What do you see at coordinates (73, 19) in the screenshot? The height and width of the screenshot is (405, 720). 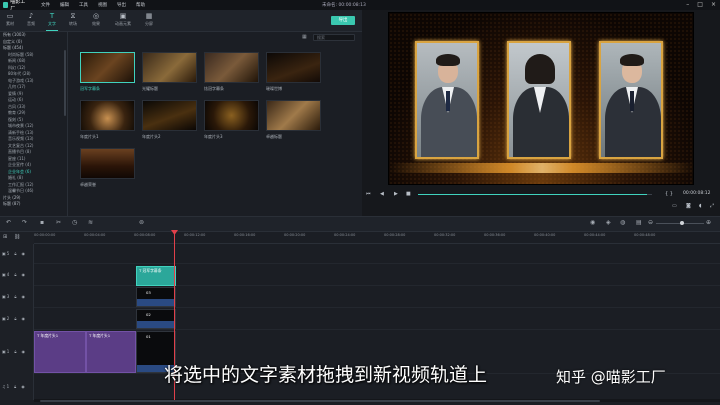 I see `tab-transition: ⧖ 转场` at bounding box center [73, 19].